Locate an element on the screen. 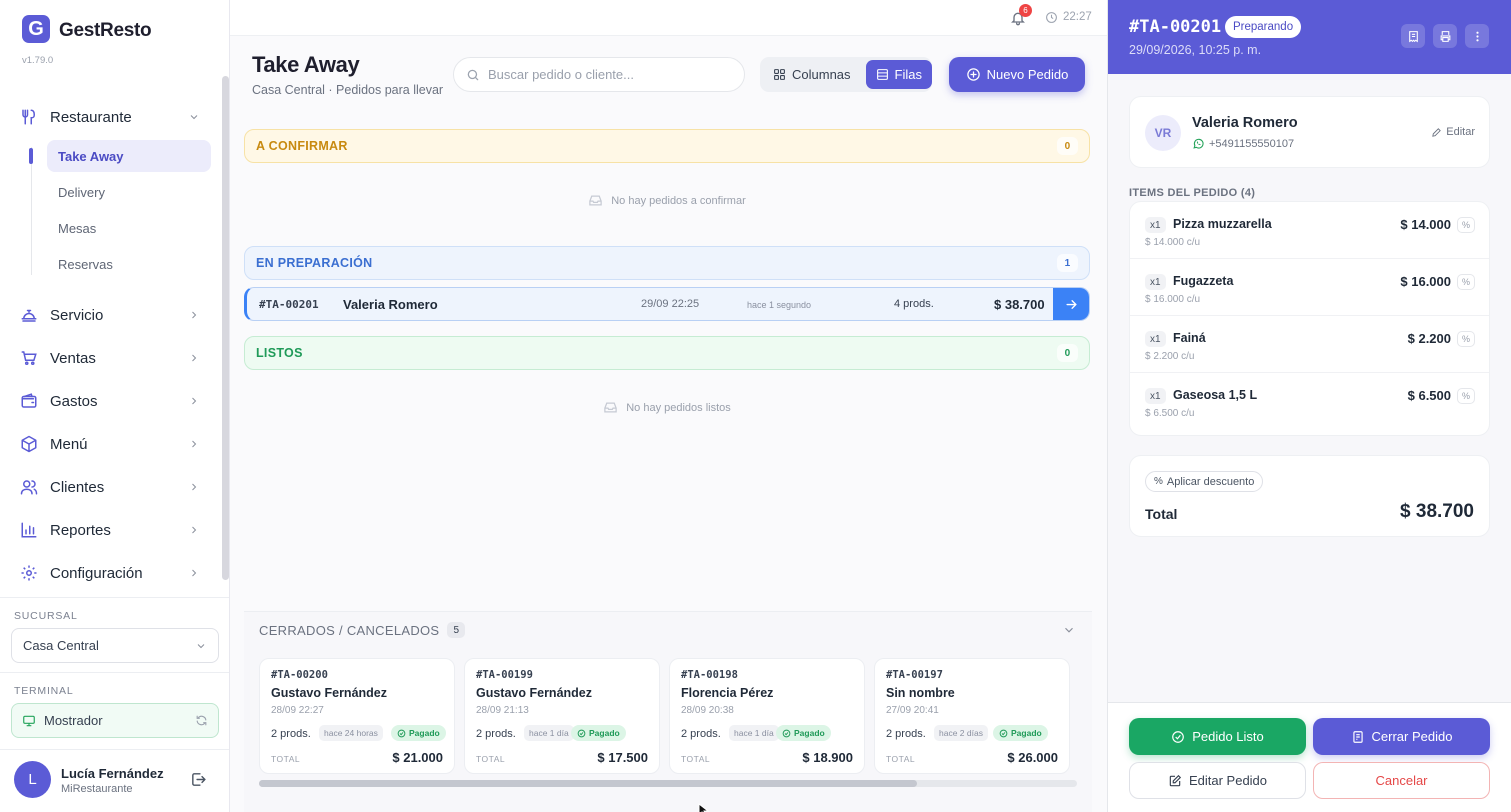 The image size is (1511, 812). print-button is located at coordinates (1445, 36).